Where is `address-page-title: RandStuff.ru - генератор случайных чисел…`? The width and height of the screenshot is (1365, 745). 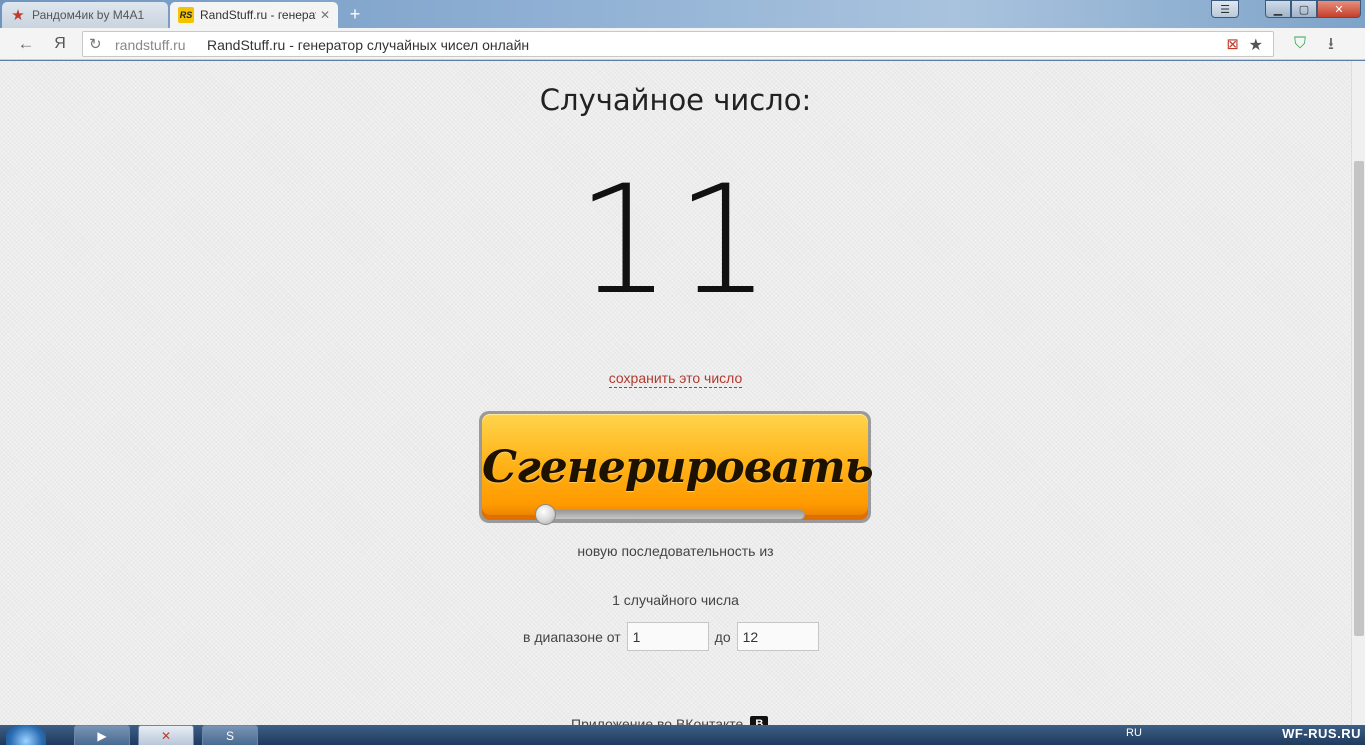
address-page-title: RandStuff.ru - генератор случайных чисел… is located at coordinates (368, 45).